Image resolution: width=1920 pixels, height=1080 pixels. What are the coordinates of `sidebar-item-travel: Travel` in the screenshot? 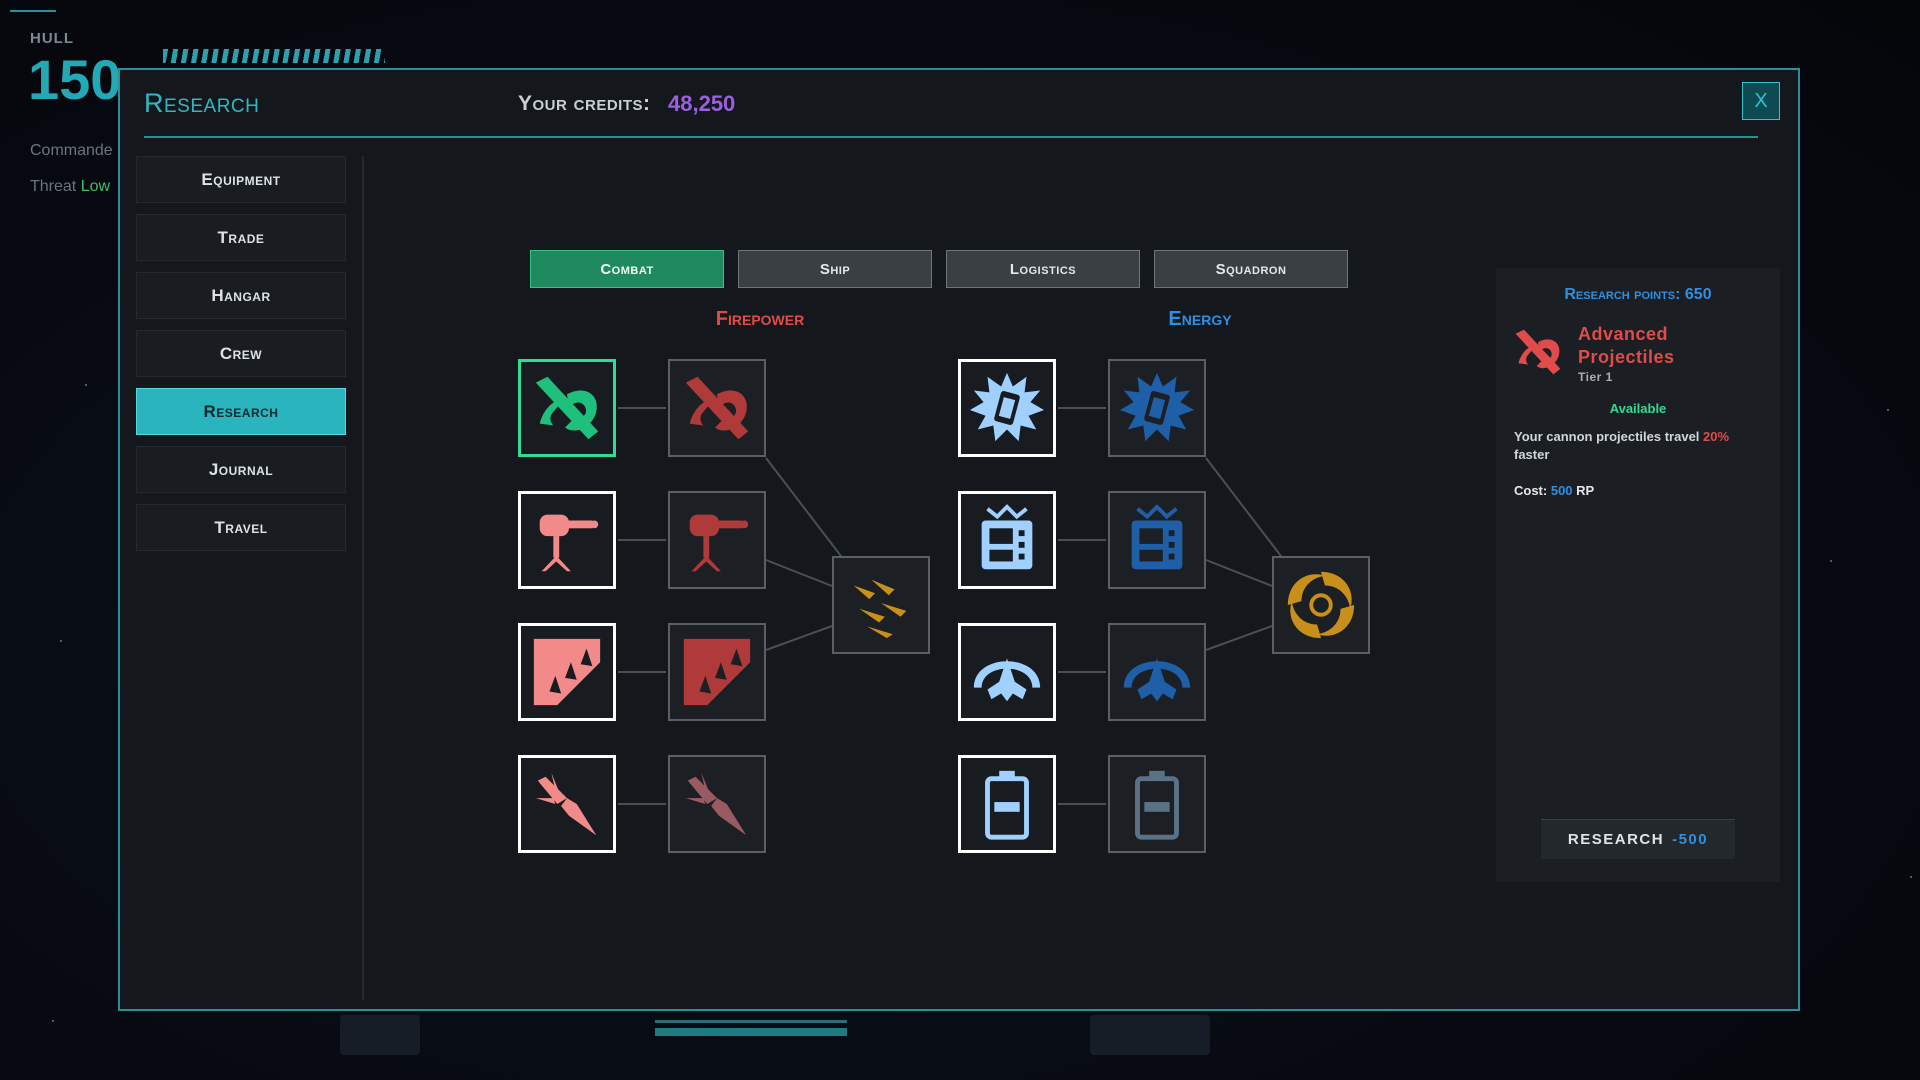 It's located at (241, 527).